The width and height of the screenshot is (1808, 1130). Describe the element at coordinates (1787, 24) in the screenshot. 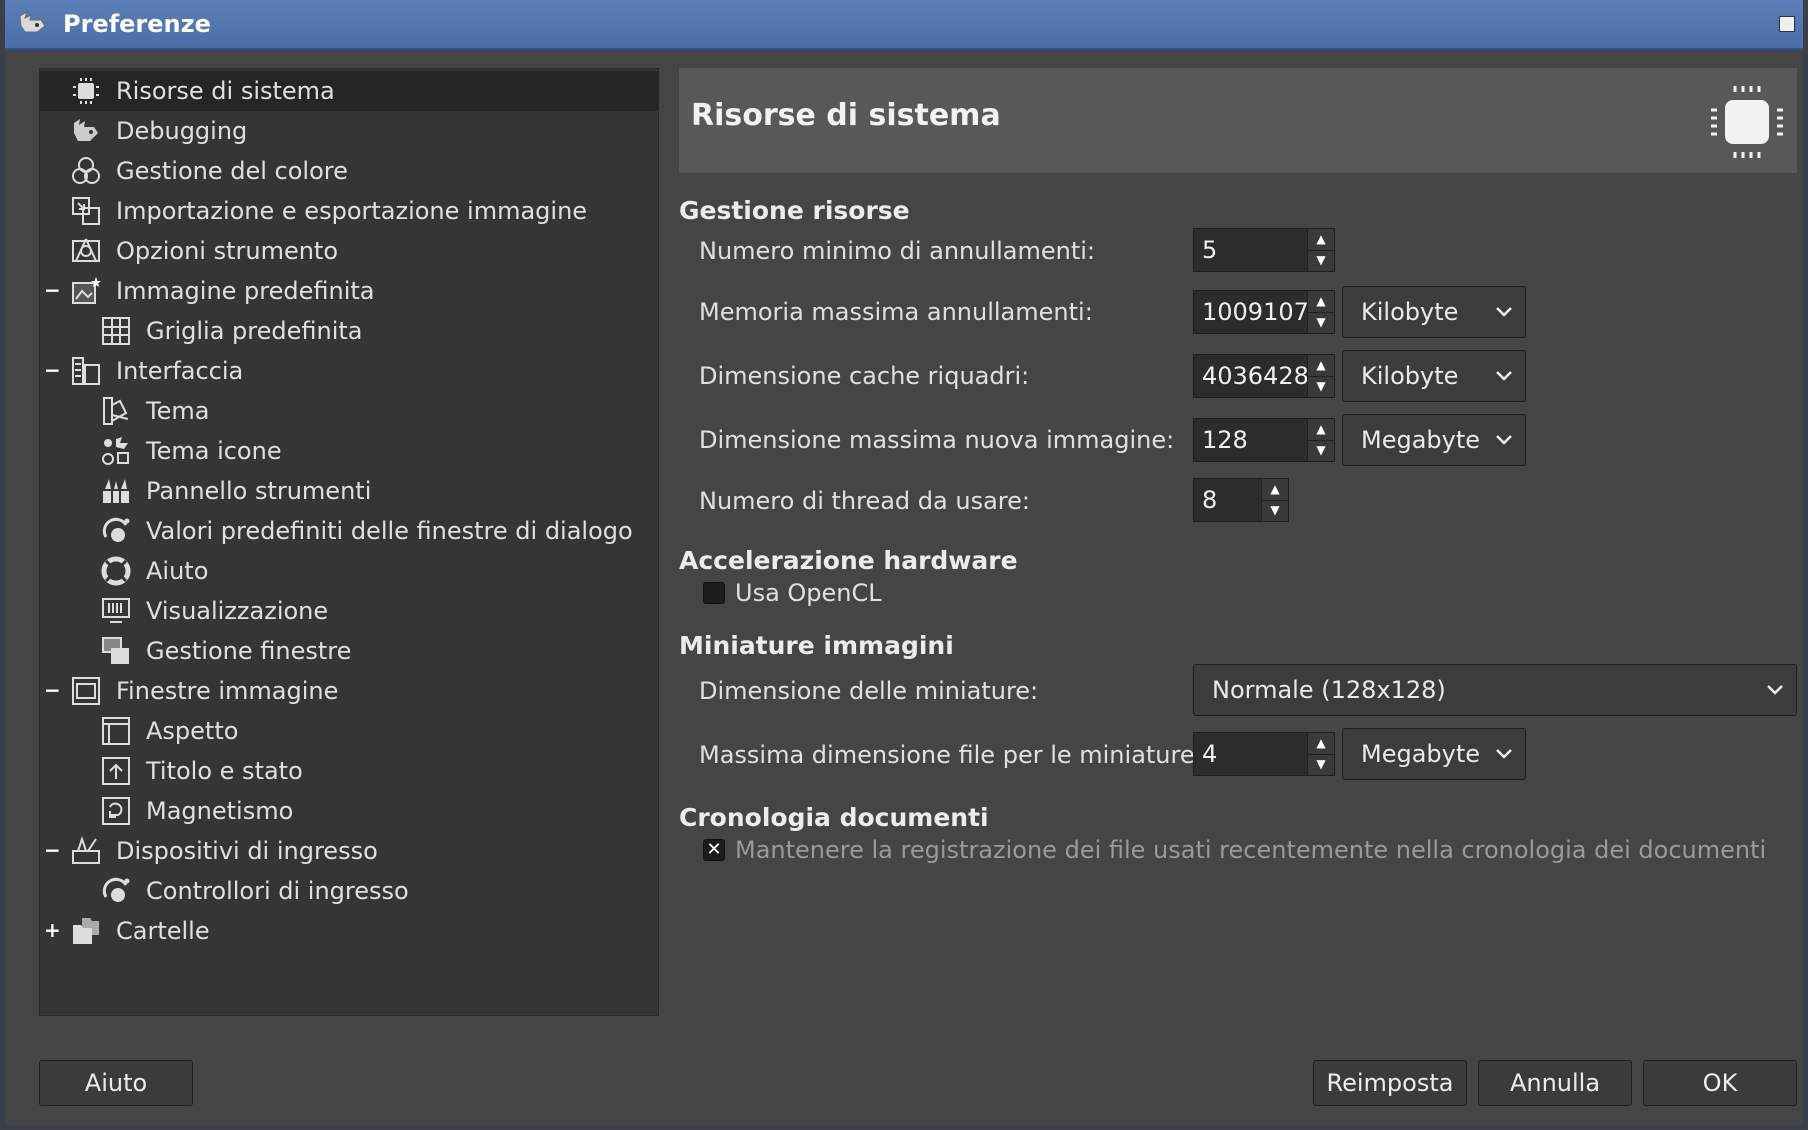

I see `maximize-button` at that location.